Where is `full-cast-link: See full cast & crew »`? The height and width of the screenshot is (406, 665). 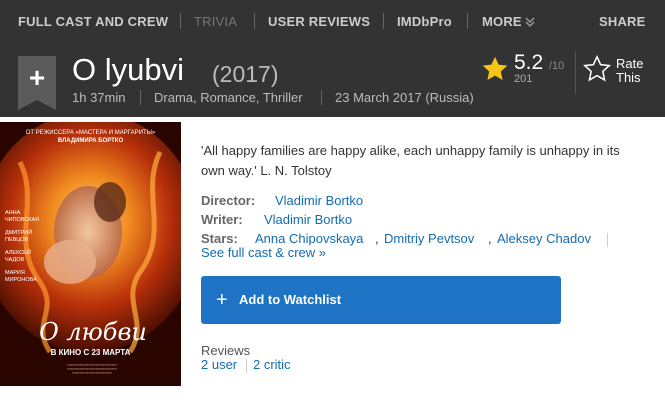 full-cast-link: See full cast & crew » is located at coordinates (263, 252).